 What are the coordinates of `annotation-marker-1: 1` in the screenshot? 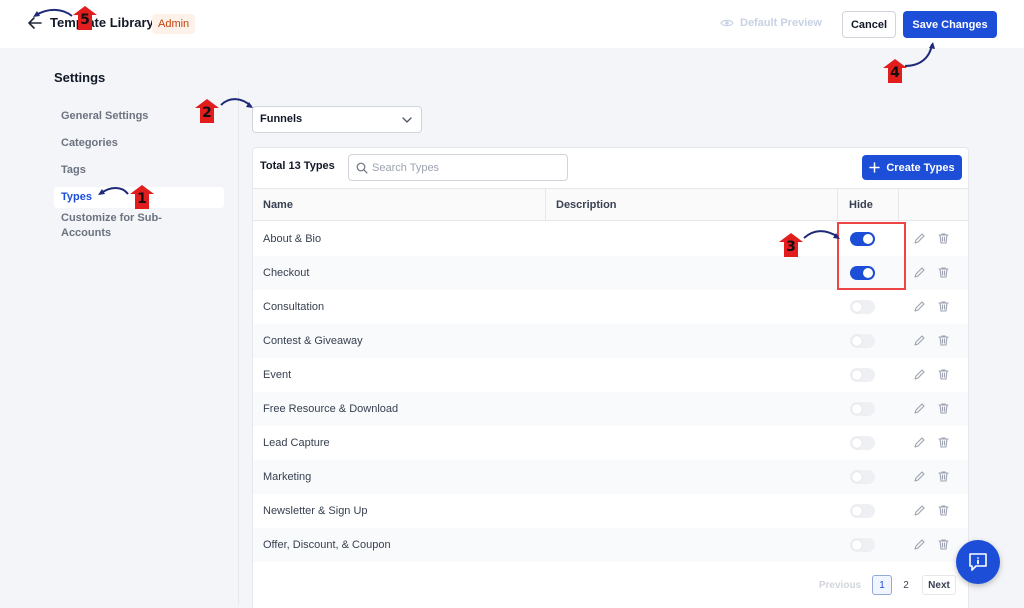 It's located at (142, 197).